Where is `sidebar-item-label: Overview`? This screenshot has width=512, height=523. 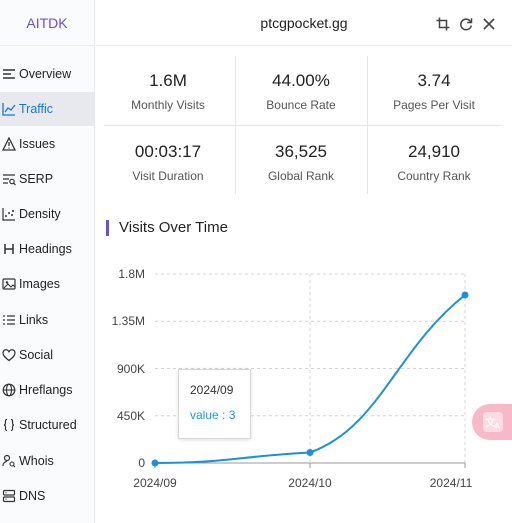
sidebar-item-label: Overview is located at coordinates (45, 74).